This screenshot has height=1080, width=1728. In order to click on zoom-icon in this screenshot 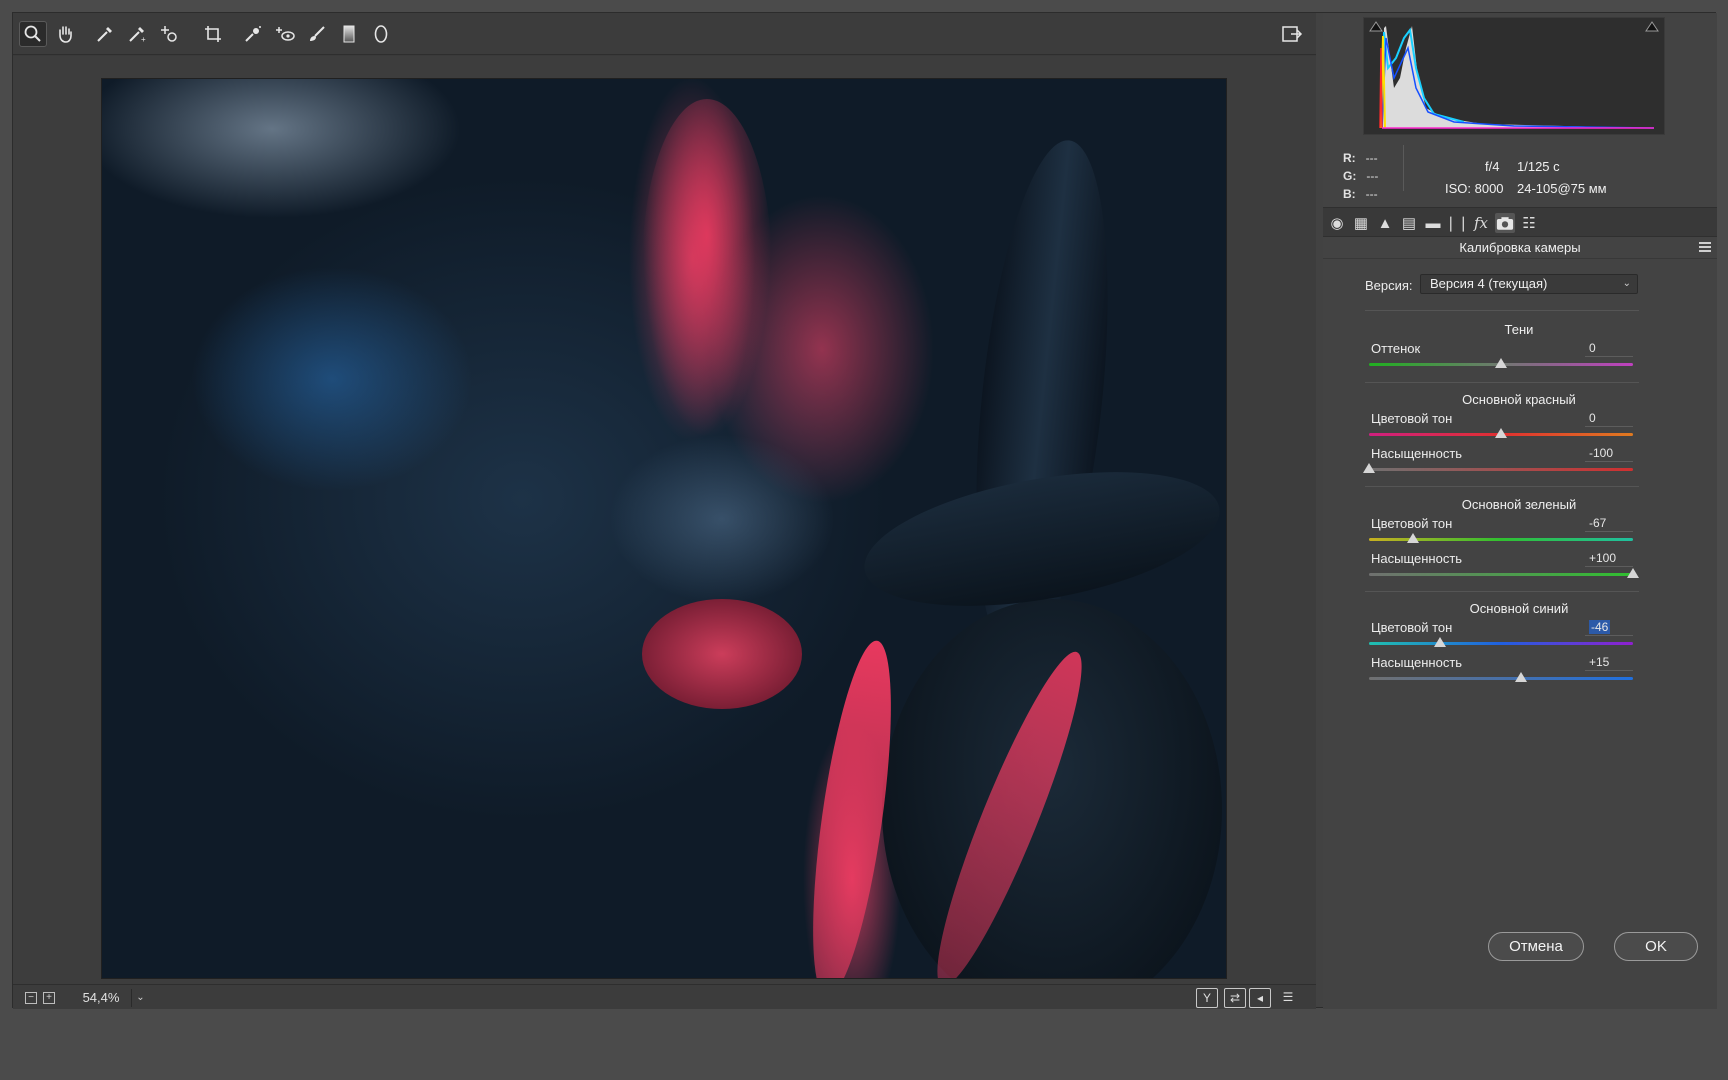, I will do `click(33, 34)`.